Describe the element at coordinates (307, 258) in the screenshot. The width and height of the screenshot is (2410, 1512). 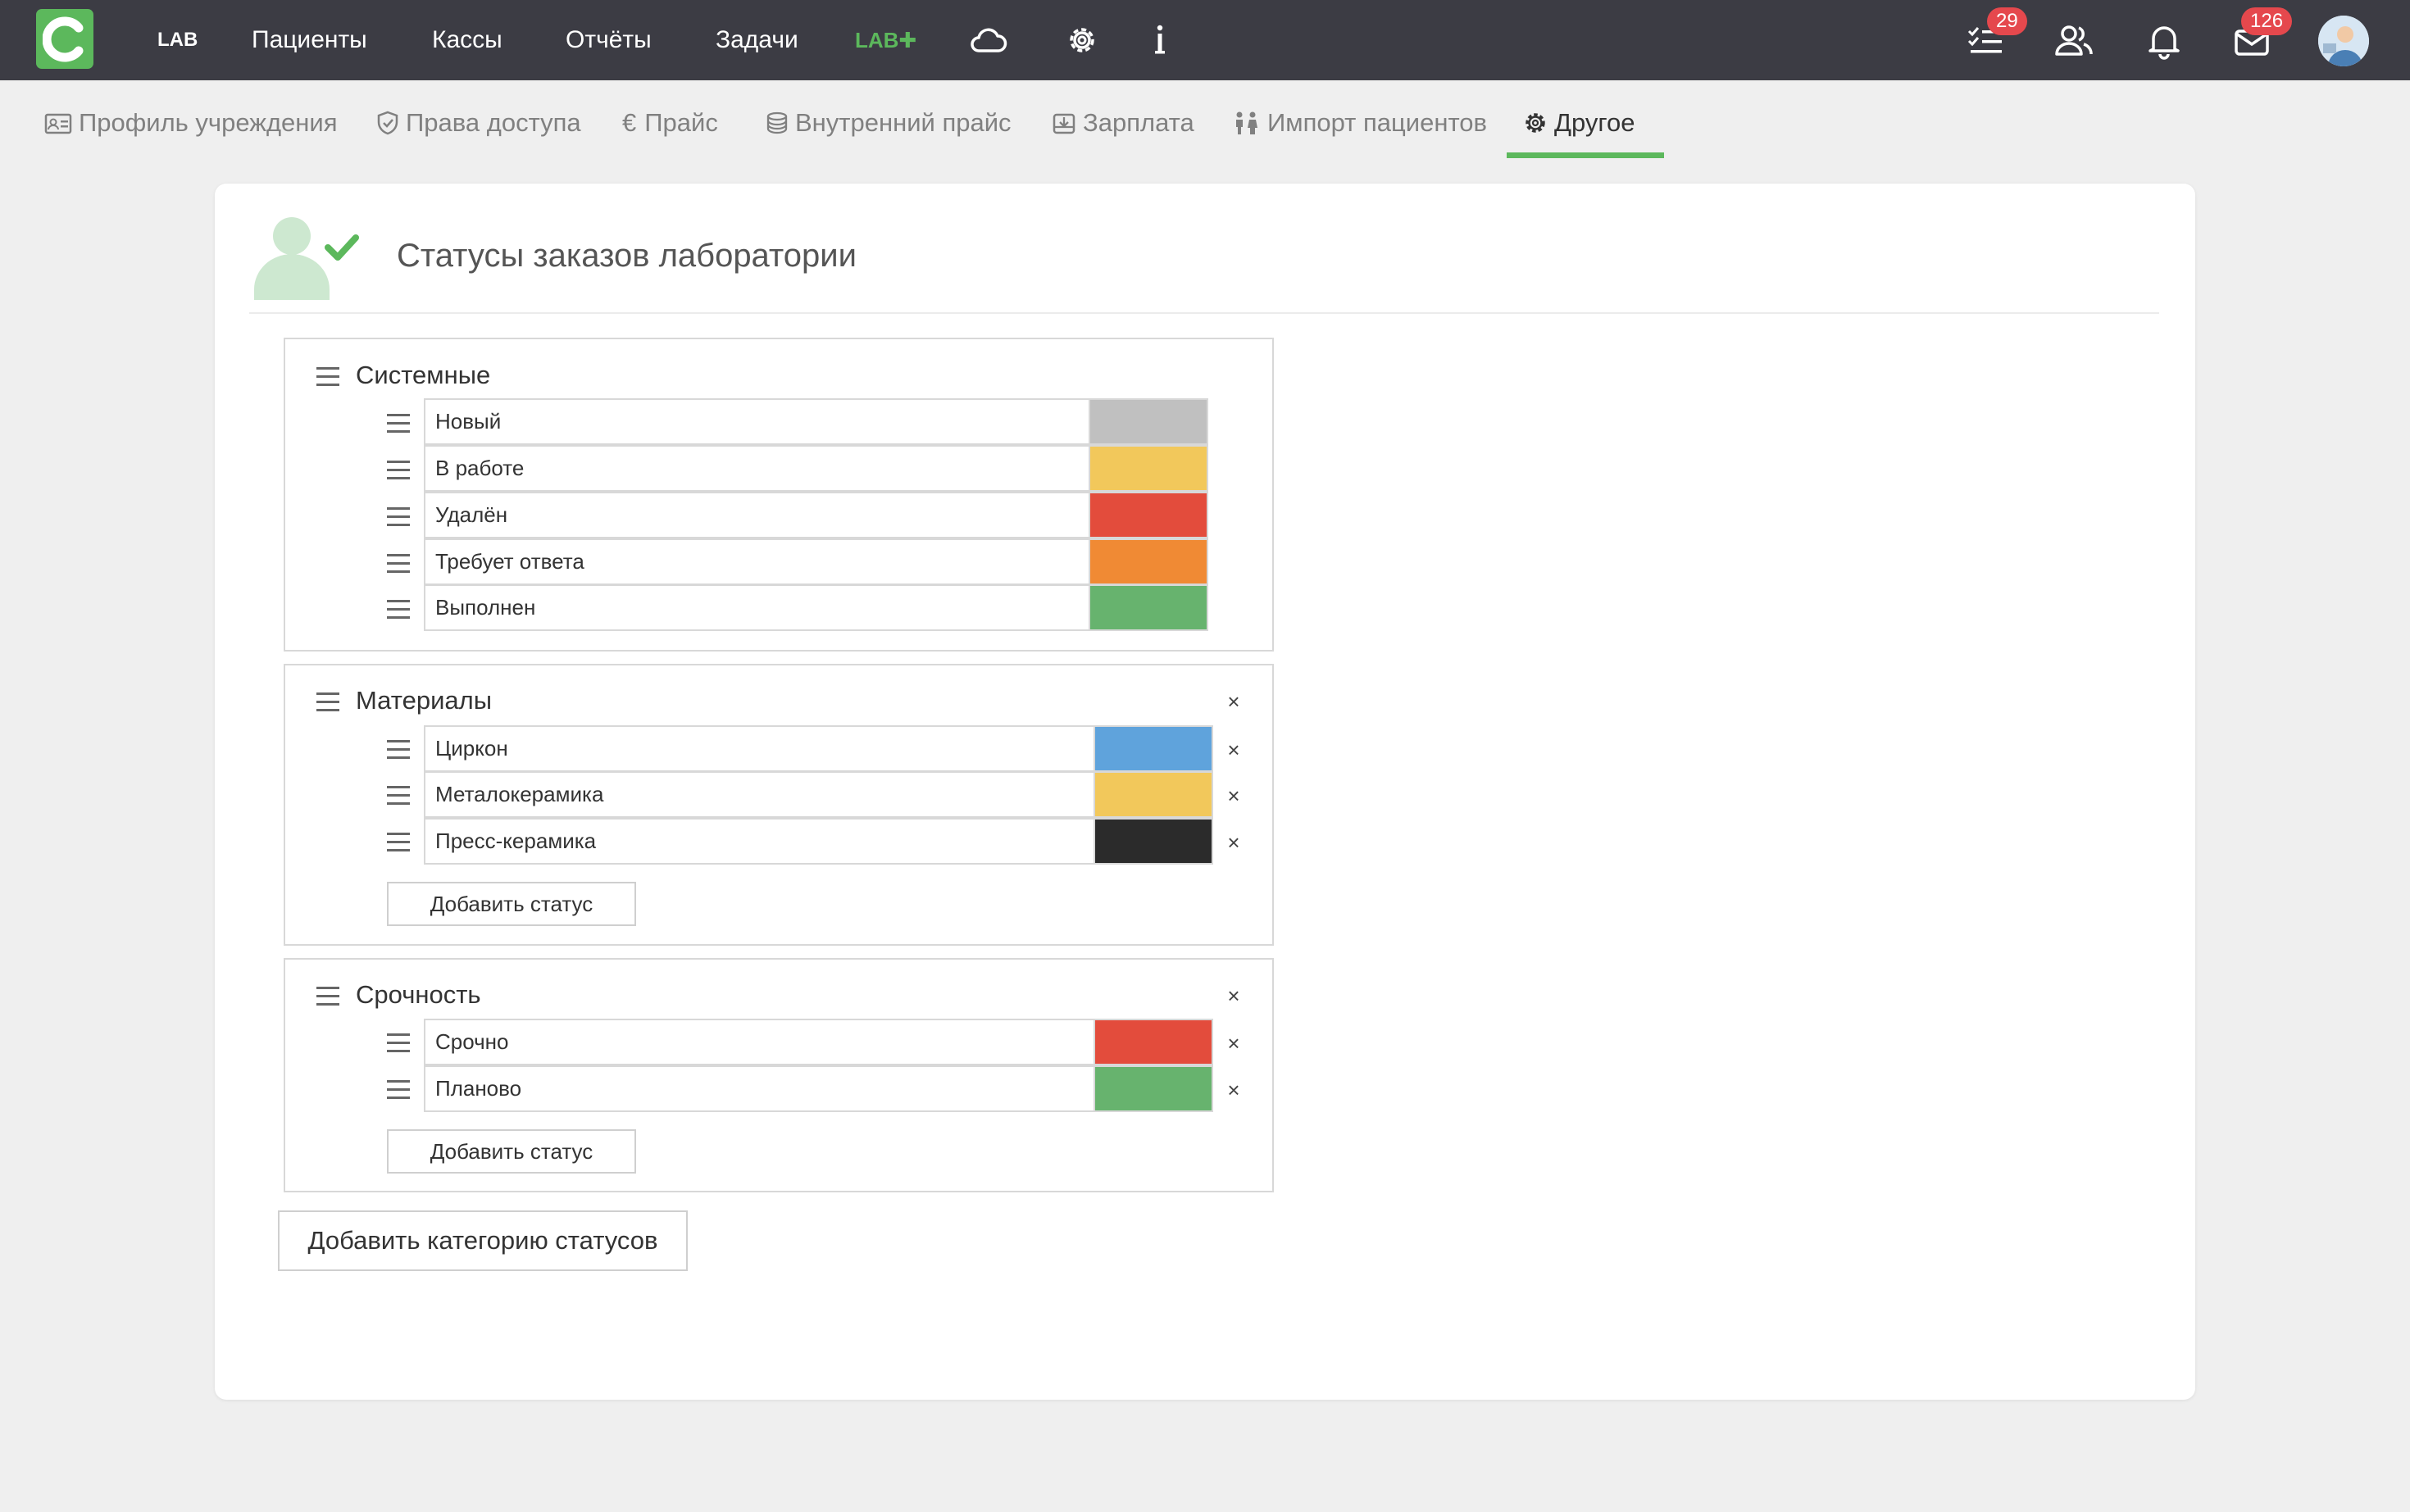
I see `user-check-icon` at that location.